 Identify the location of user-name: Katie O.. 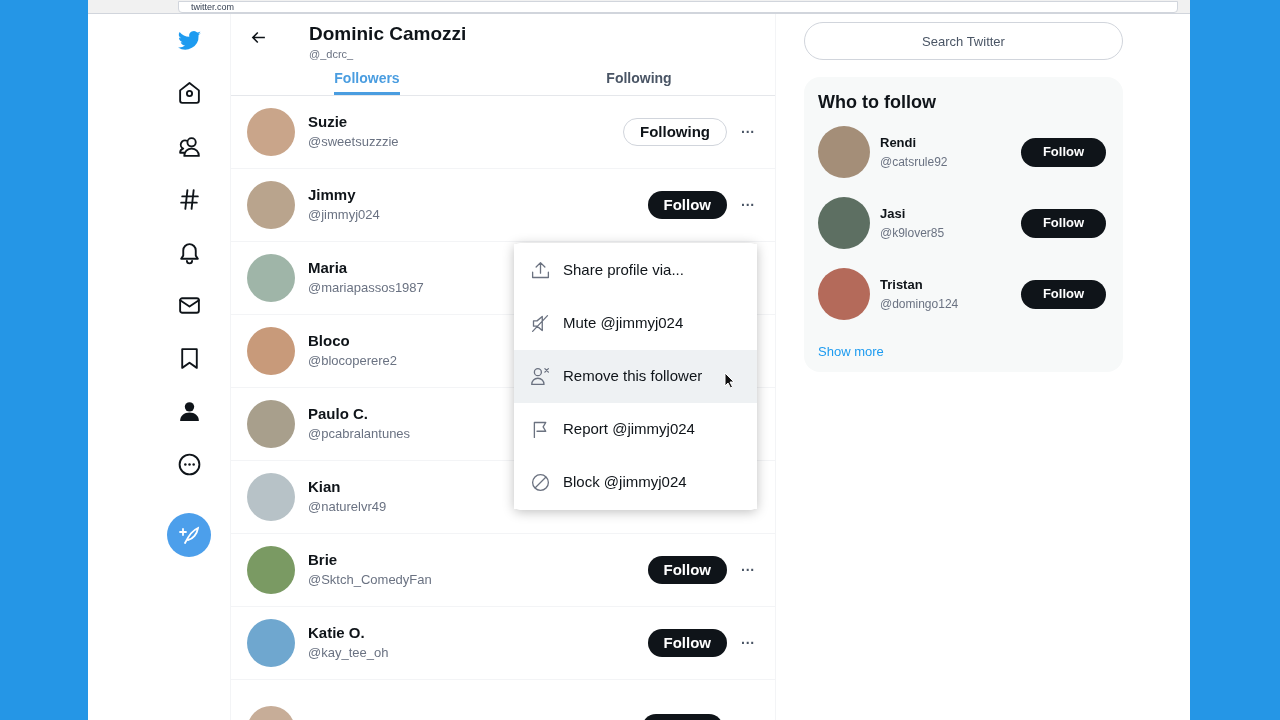
(336, 633).